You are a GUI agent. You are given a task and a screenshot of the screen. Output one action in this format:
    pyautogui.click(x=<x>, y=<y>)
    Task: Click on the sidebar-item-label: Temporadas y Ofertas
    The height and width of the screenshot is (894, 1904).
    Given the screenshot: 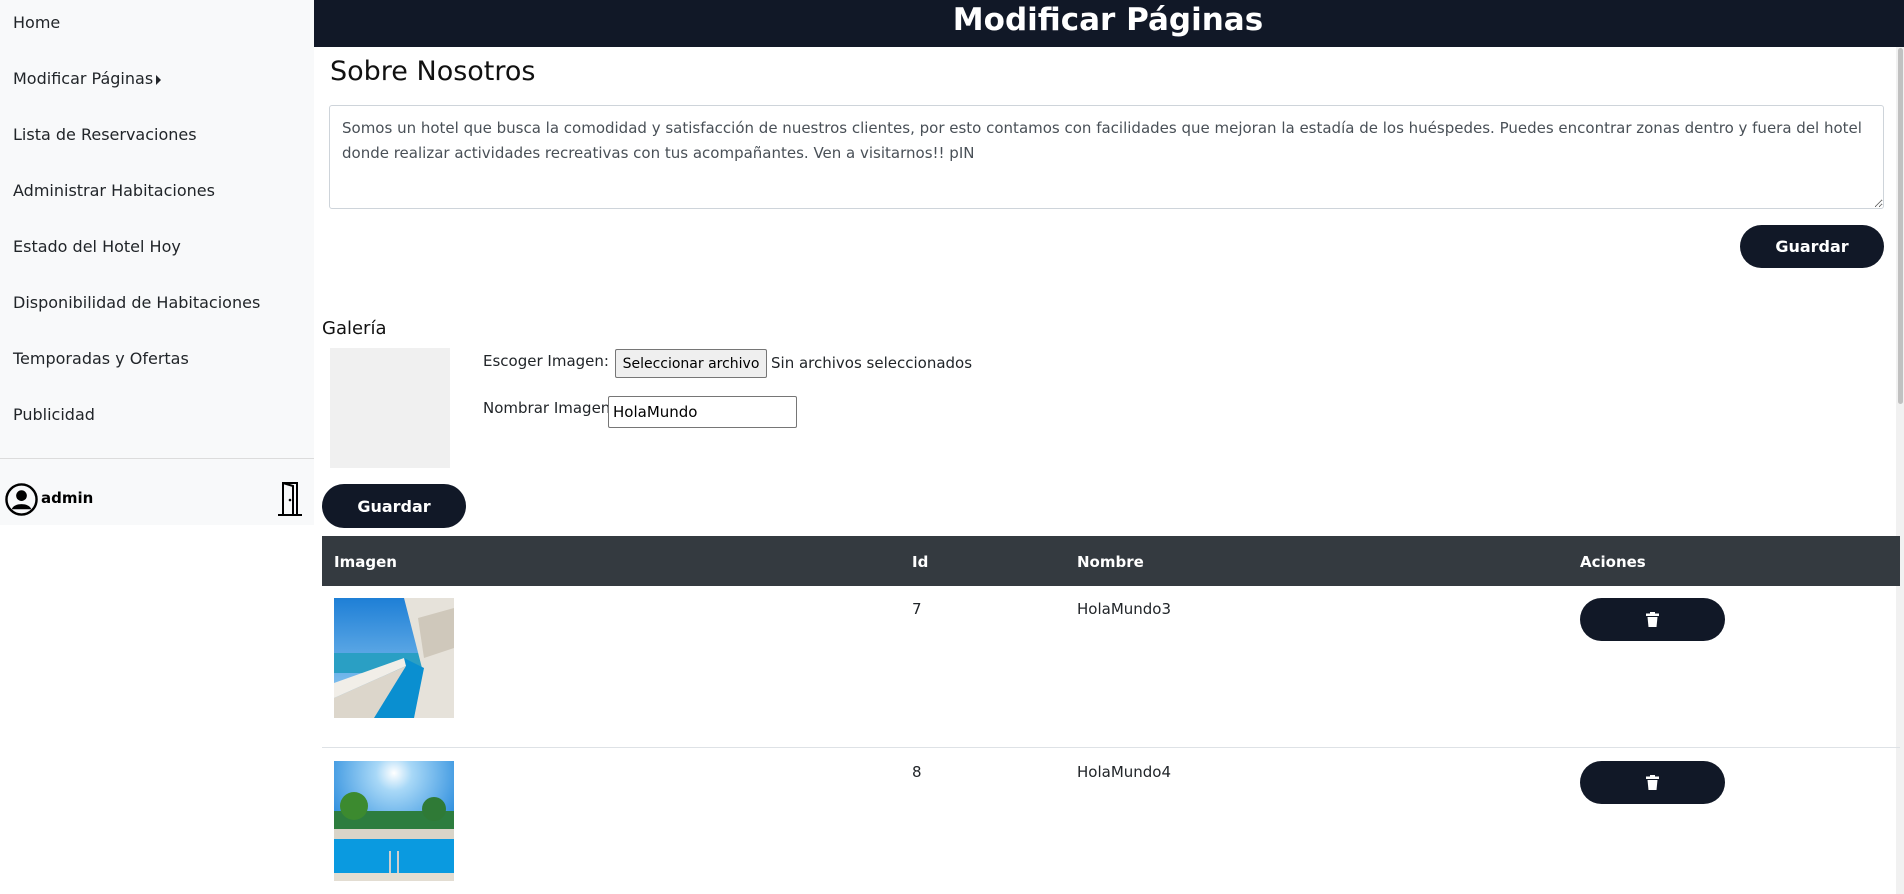 What is the action you would take?
    pyautogui.click(x=101, y=358)
    